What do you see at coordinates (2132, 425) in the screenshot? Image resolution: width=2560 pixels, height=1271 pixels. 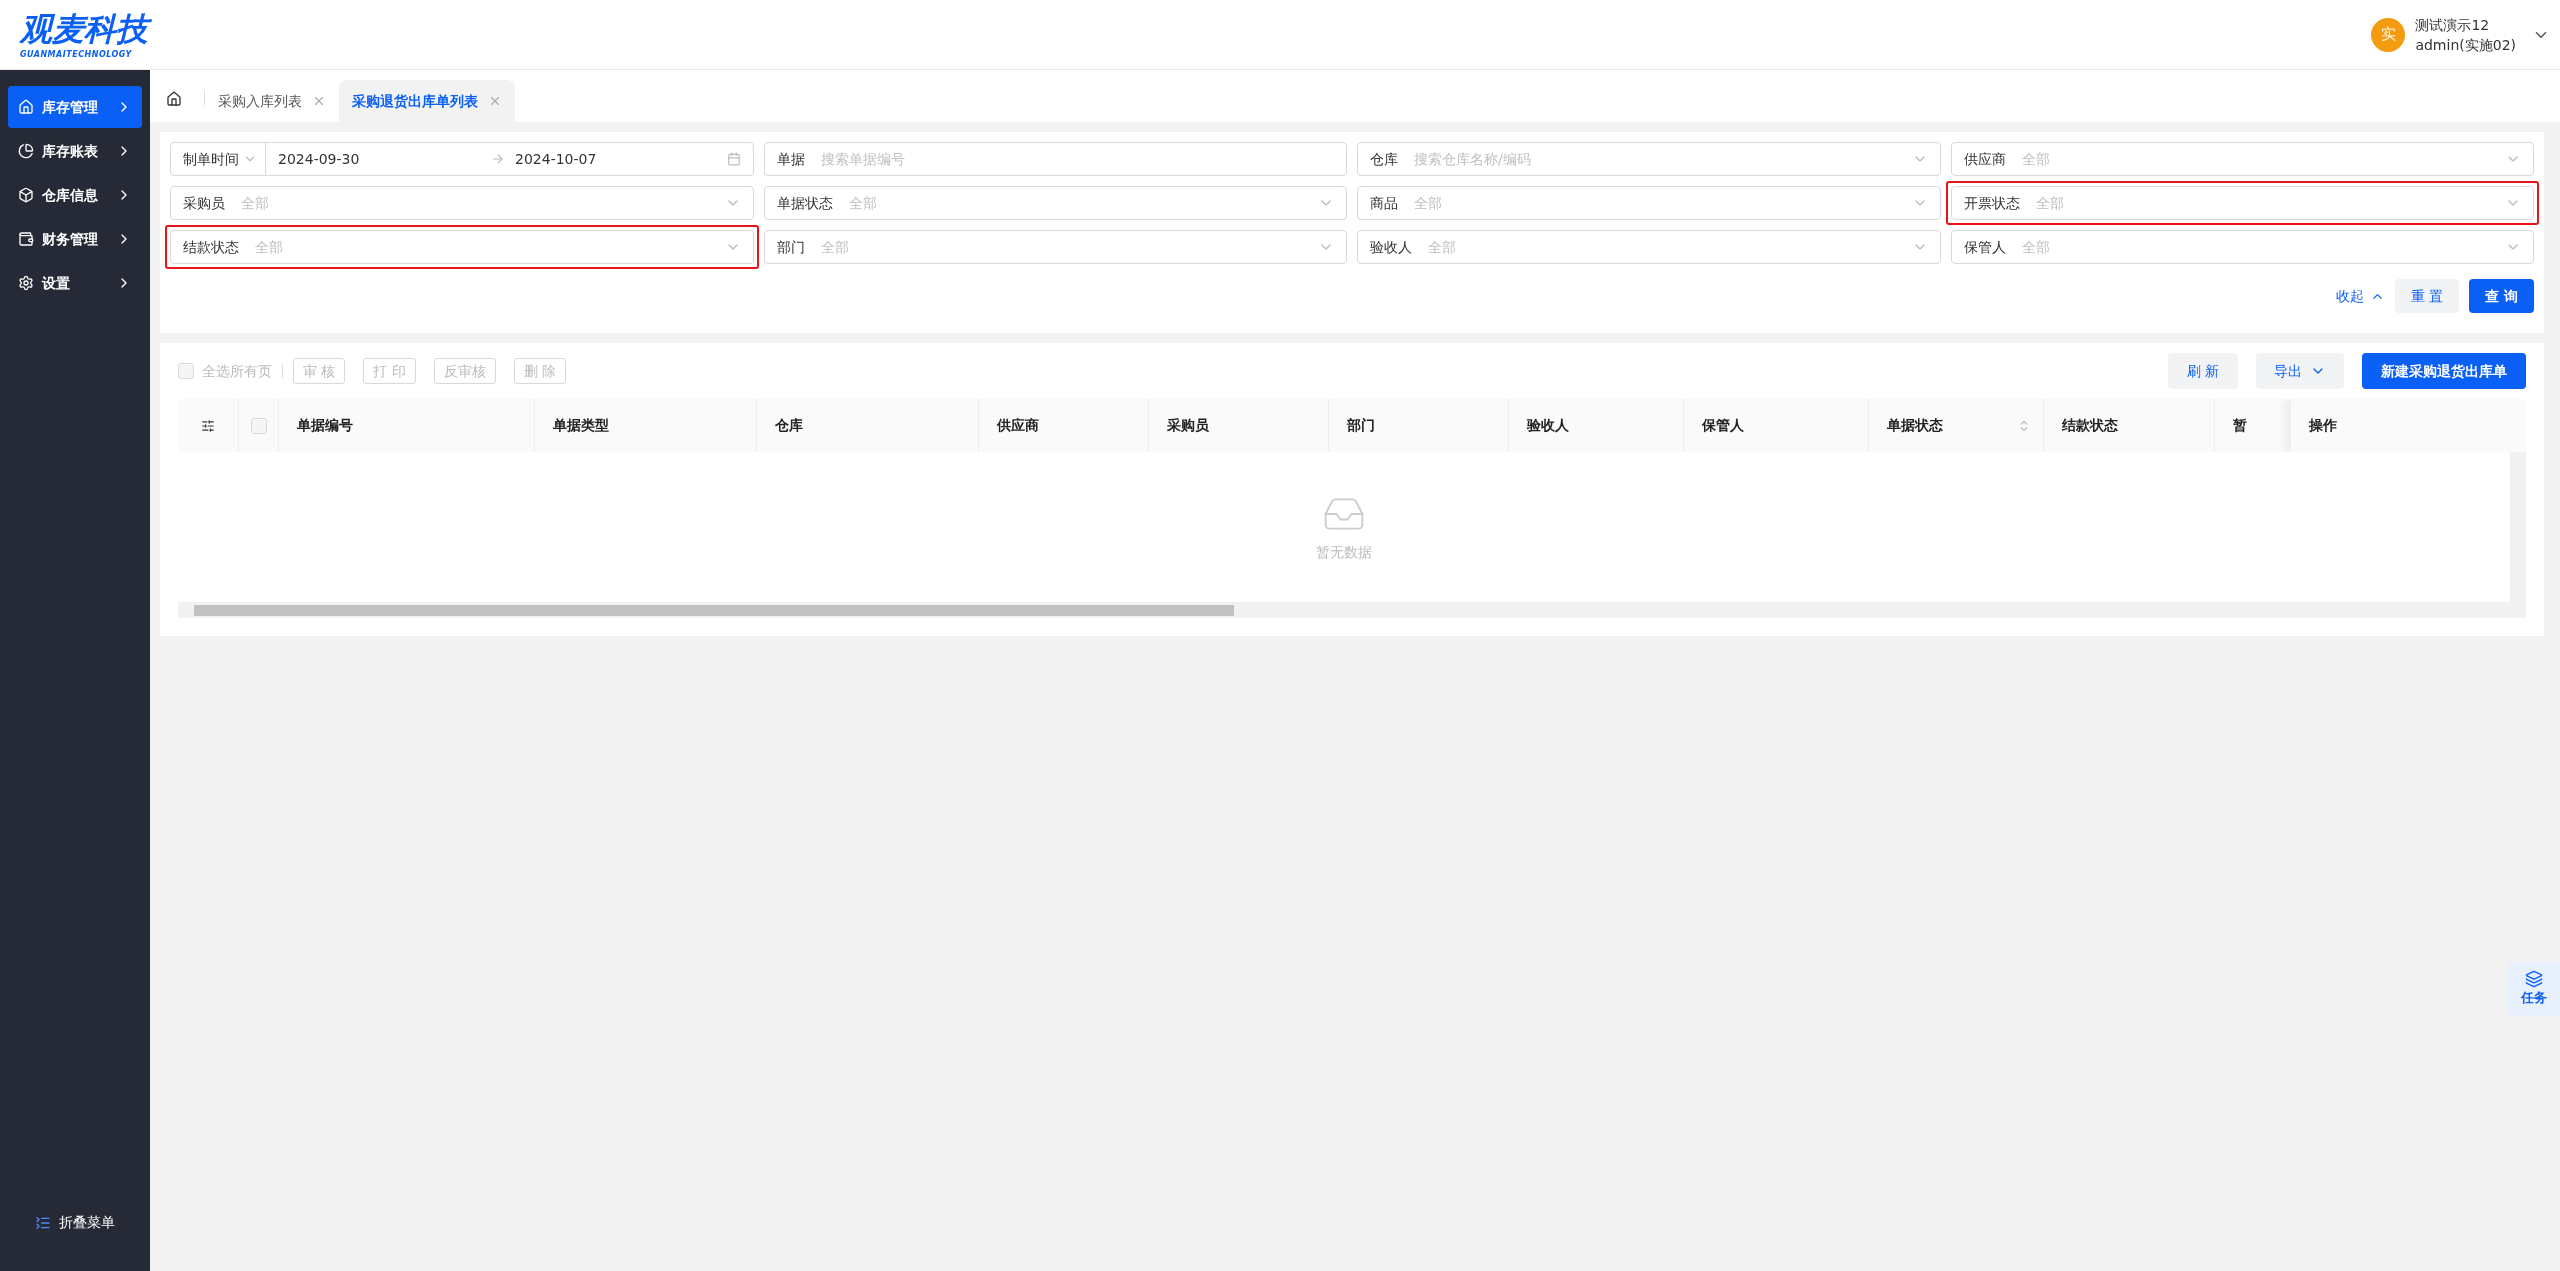 I see `column-header: 结款状态` at bounding box center [2132, 425].